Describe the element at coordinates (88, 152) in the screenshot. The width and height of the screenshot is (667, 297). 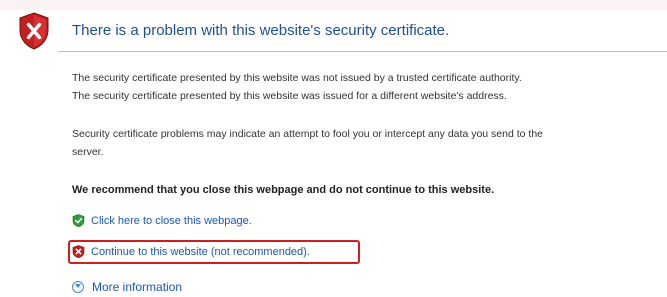
I see `warning-text: server.` at that location.